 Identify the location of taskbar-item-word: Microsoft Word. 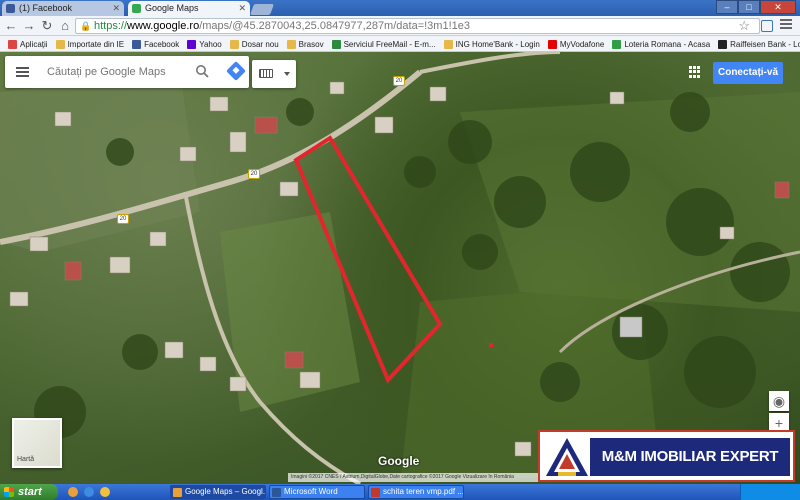
(317, 492).